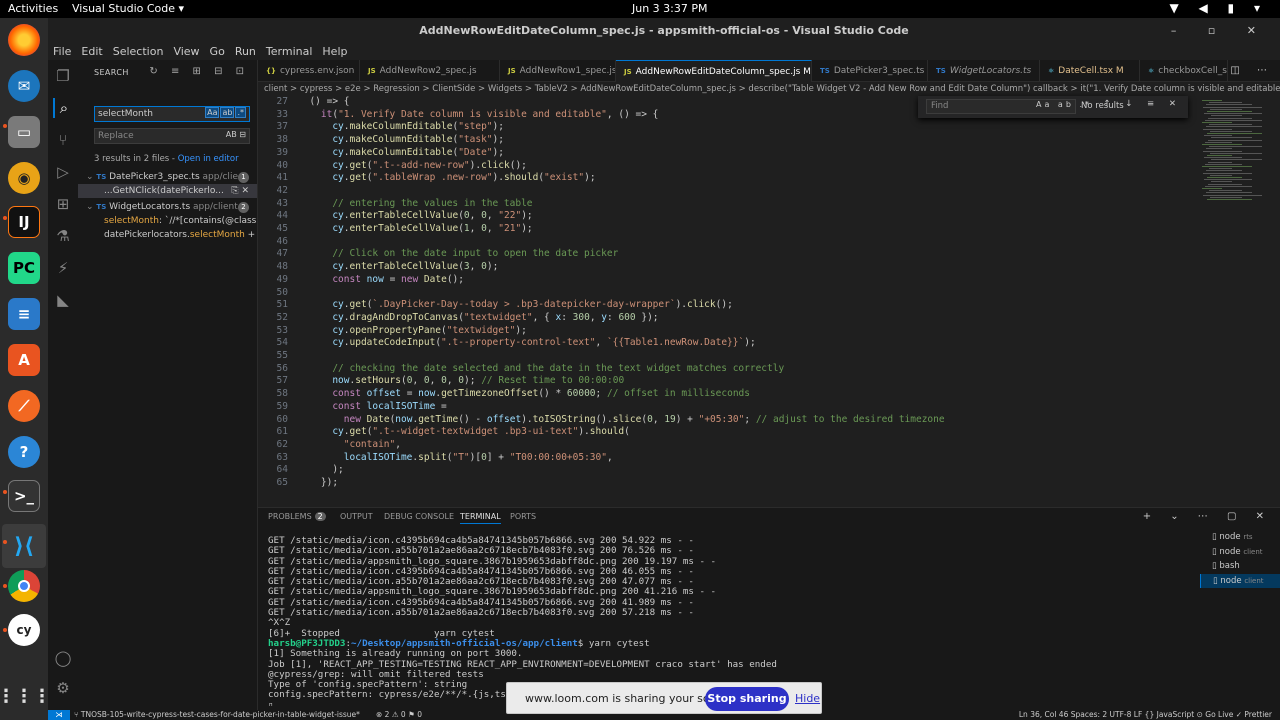 The image size is (1280, 720). What do you see at coordinates (1252, 70) in the screenshot?
I see `editor-actions: ◫ ⋯` at bounding box center [1252, 70].